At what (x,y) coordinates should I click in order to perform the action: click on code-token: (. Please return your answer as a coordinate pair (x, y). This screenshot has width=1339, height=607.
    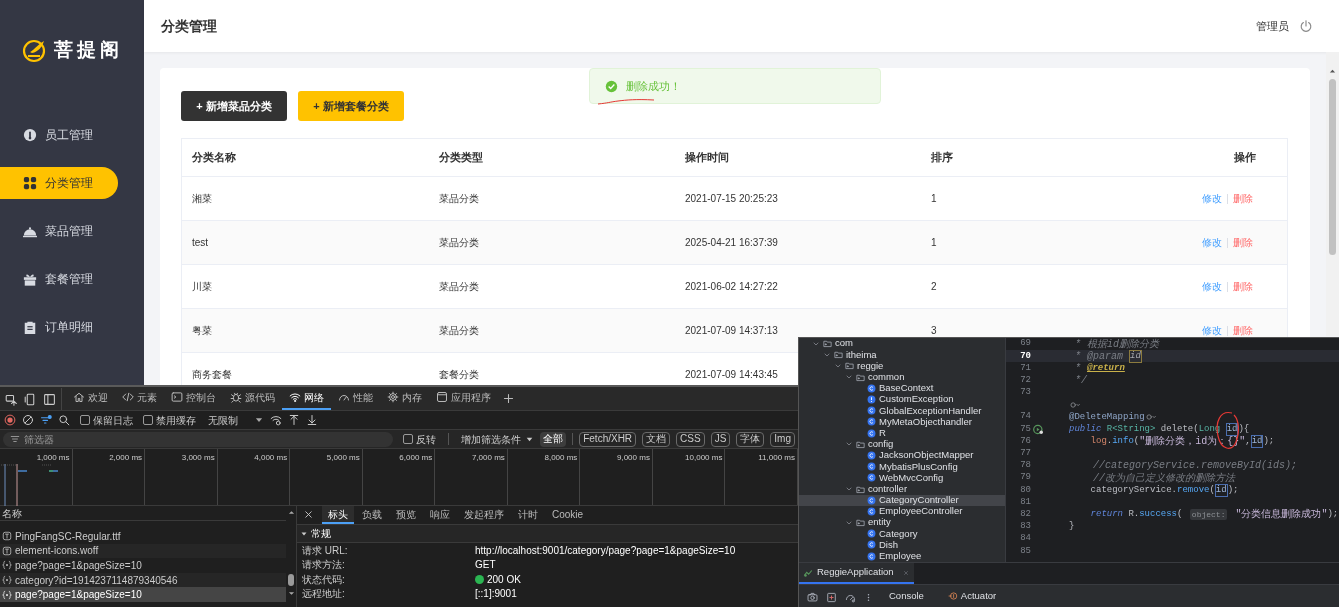
    Looking at the image, I should click on (1136, 442).